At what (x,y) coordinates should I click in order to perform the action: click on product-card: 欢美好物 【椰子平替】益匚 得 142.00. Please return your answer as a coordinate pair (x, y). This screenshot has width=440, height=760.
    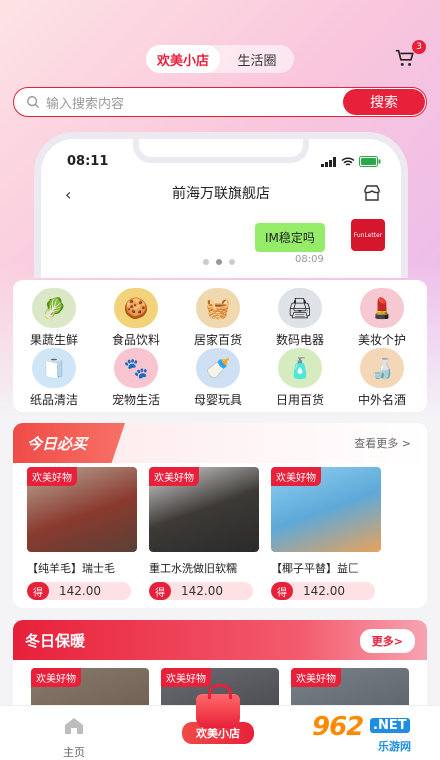
    Looking at the image, I should click on (326, 533).